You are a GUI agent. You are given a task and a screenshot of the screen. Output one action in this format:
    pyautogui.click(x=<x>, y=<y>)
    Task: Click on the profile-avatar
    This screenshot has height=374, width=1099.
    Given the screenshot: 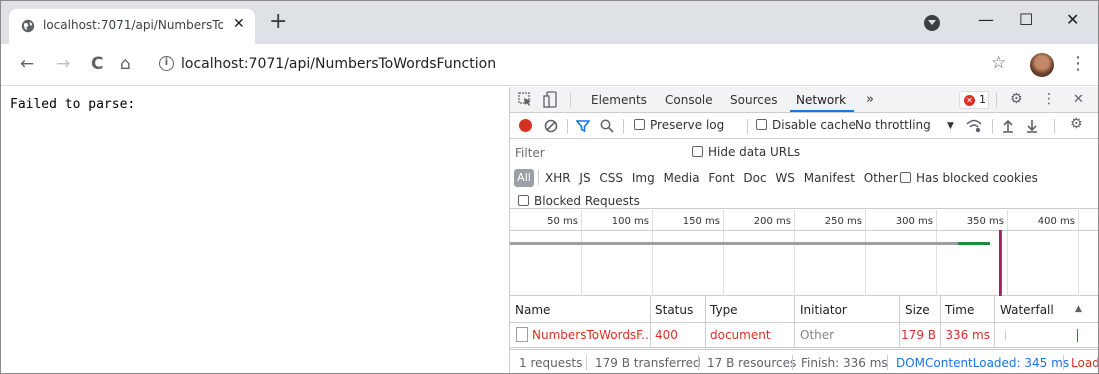 What is the action you would take?
    pyautogui.click(x=1042, y=65)
    